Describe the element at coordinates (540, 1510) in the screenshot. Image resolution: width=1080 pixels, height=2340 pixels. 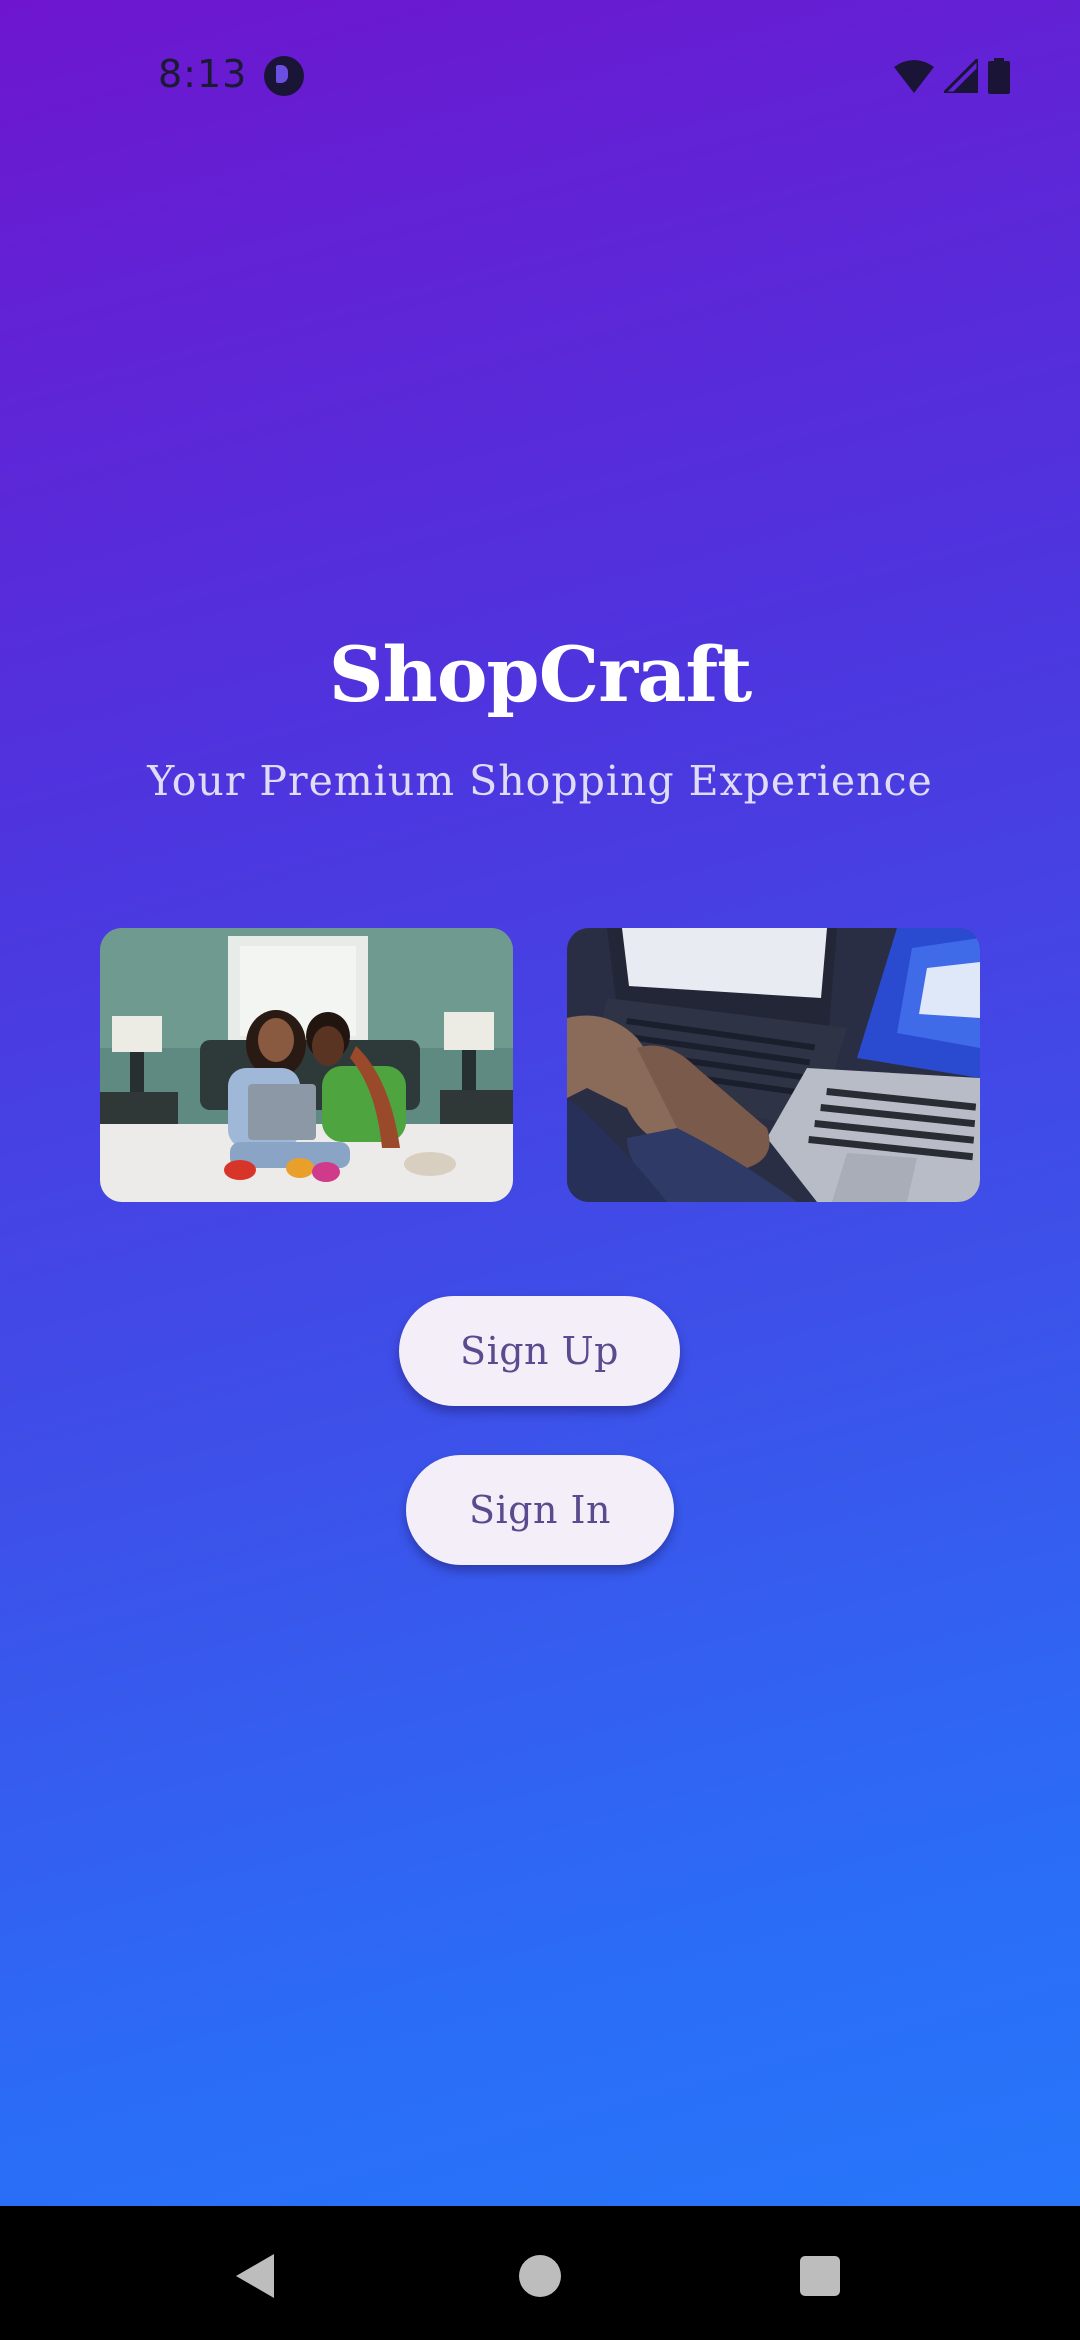
I see `sign-in-button: Sign In` at that location.